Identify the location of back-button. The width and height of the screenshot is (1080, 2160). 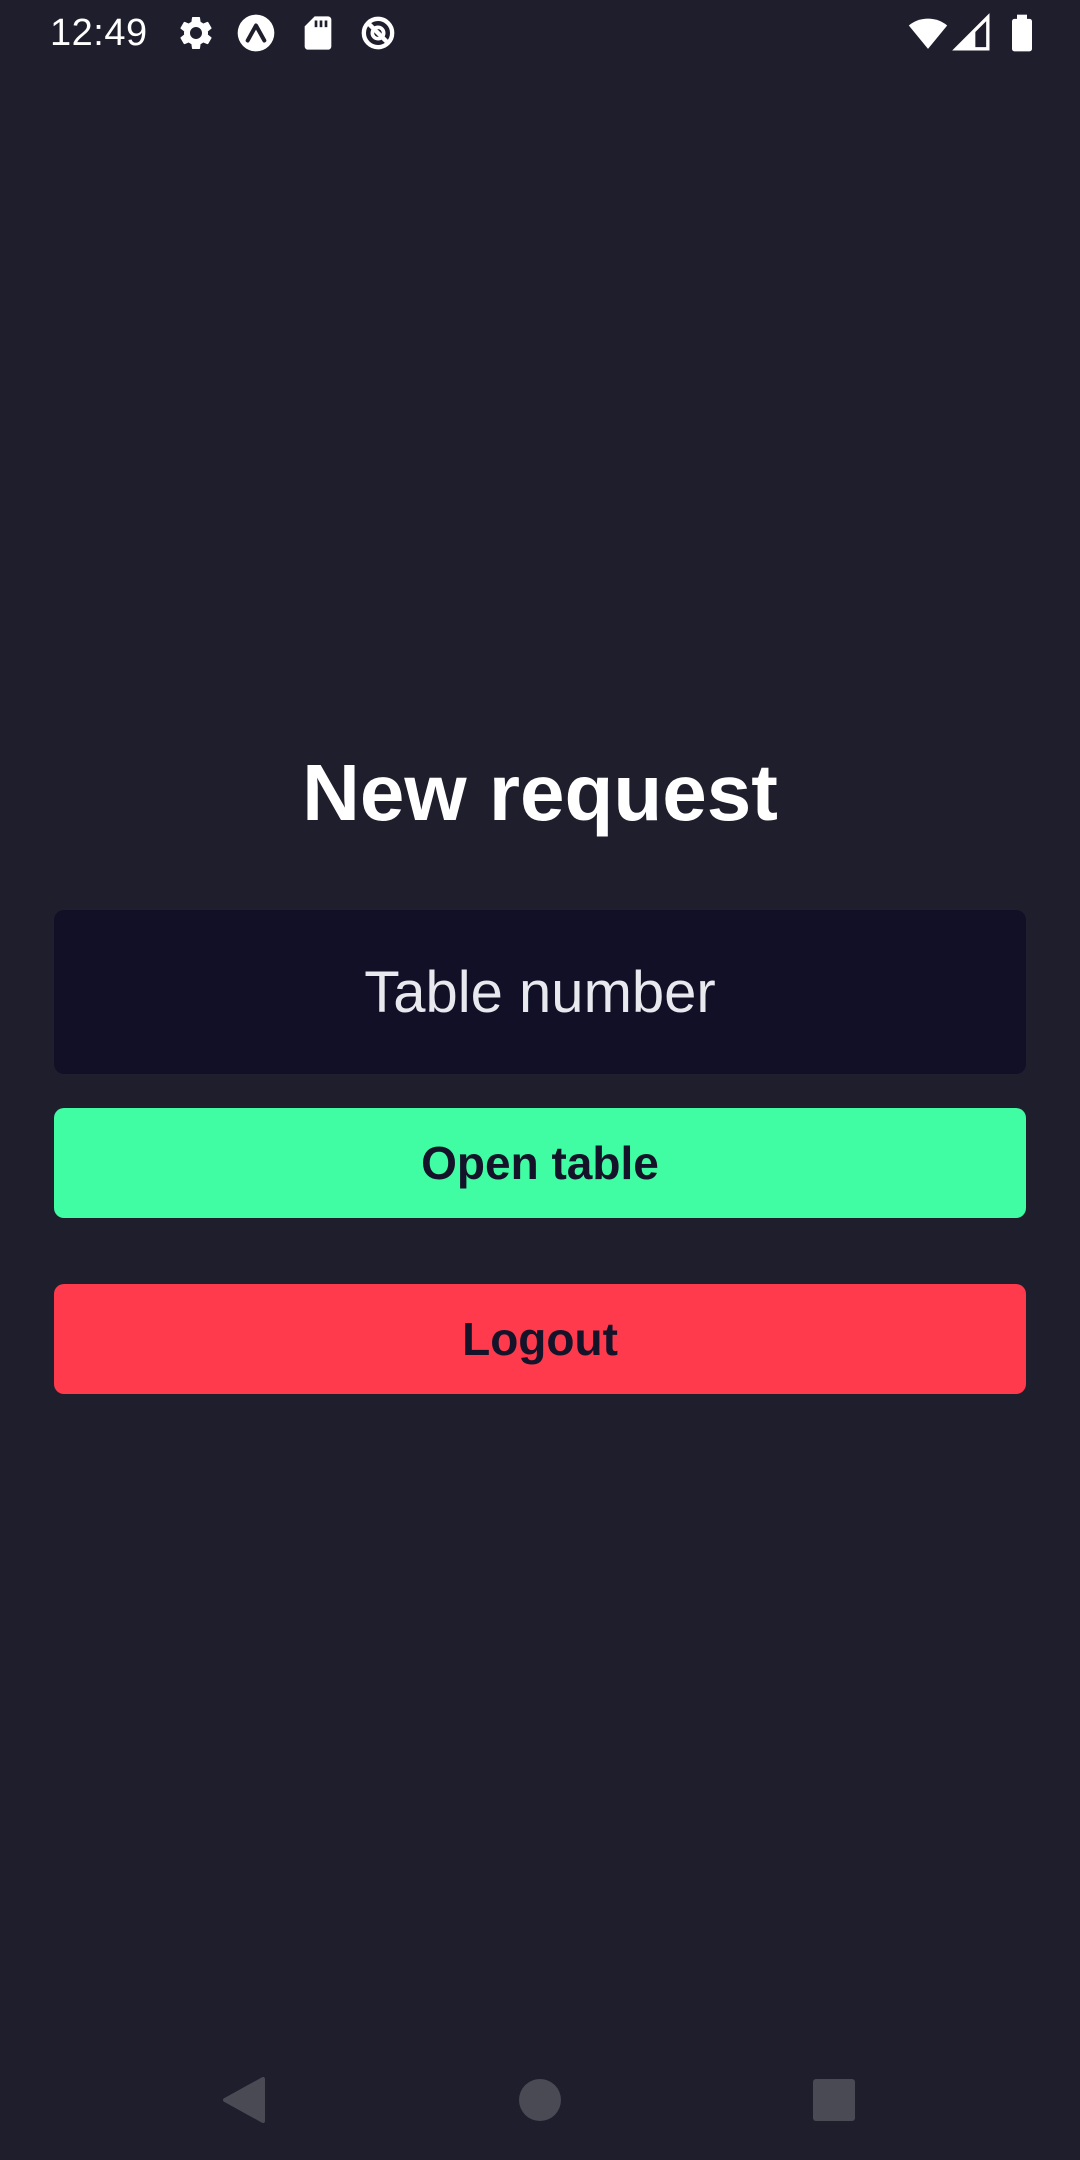
(244, 2100).